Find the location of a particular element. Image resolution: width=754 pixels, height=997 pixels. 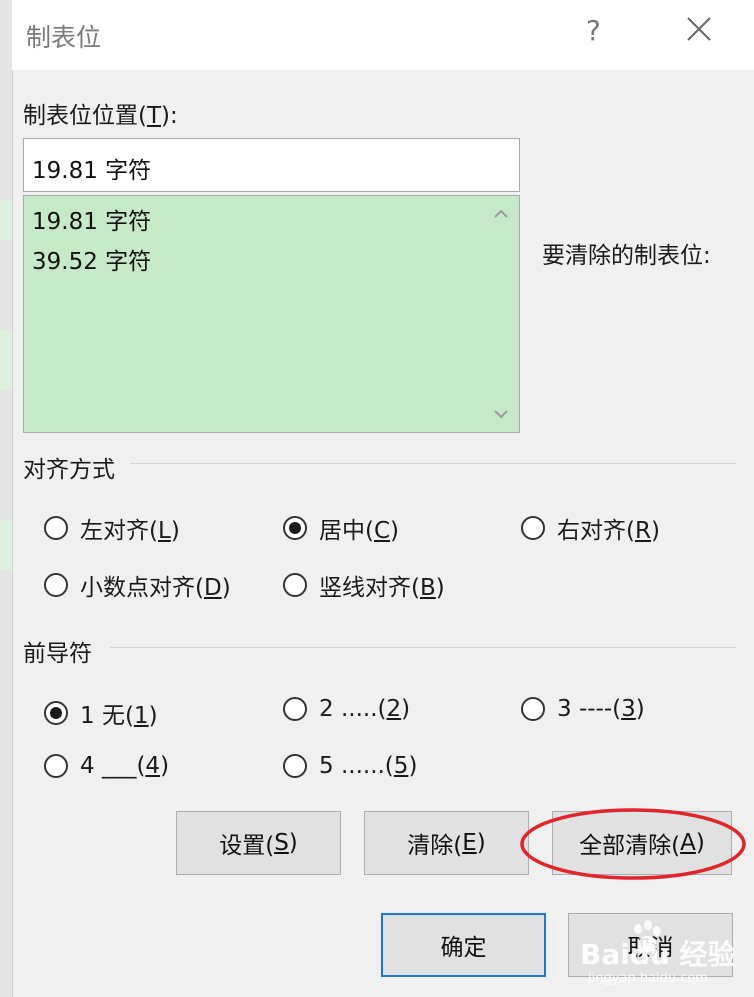

dialog-title: 制表位 is located at coordinates (64, 37).